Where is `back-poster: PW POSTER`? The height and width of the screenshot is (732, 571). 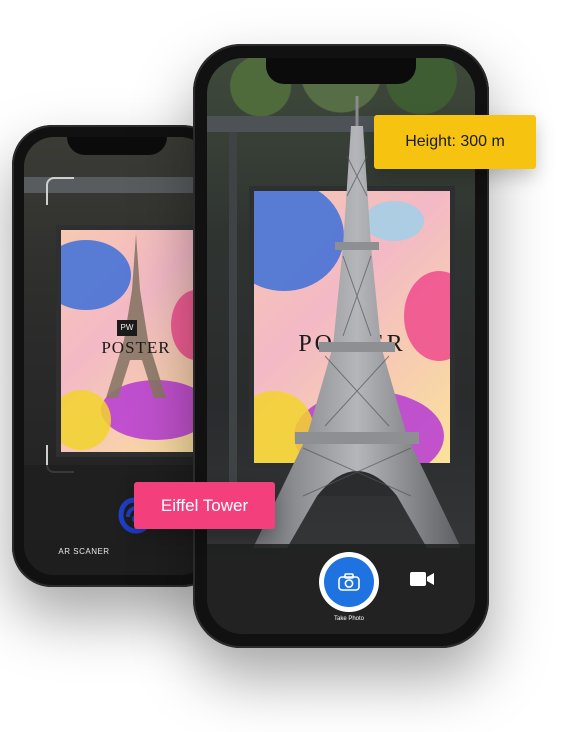
back-poster: PW POSTER is located at coordinates (133, 341).